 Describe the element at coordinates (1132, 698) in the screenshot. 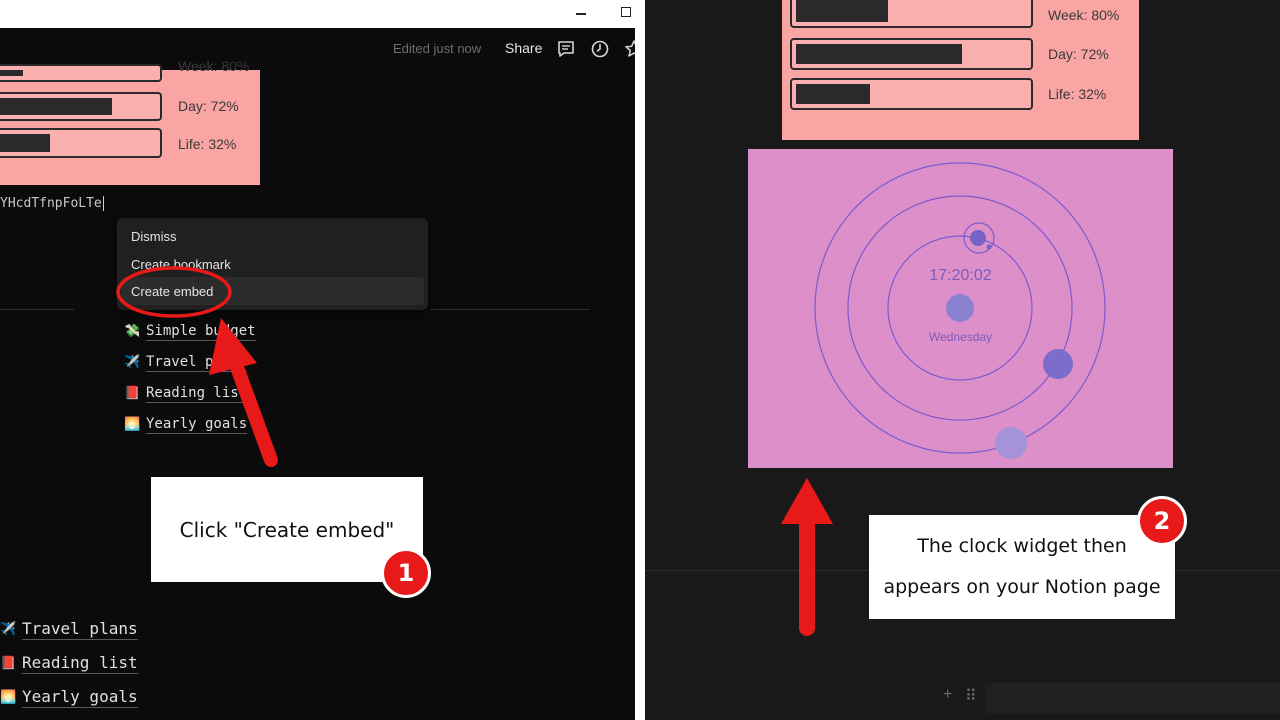

I see `hovered-row-highlight` at that location.